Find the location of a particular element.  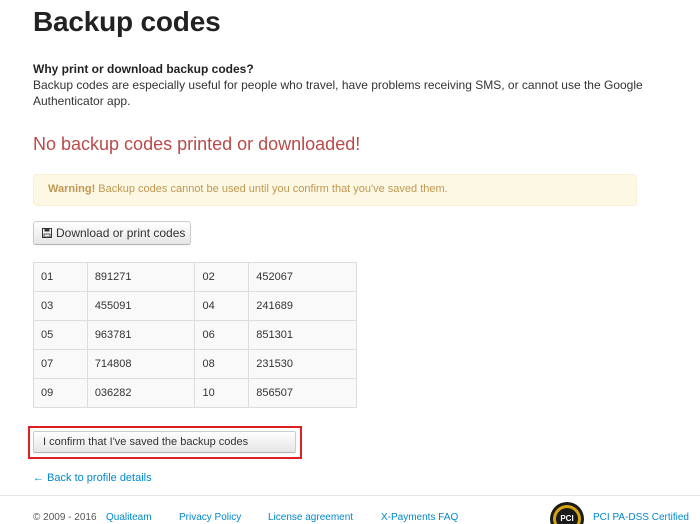

code-number: 01 is located at coordinates (60, 277).